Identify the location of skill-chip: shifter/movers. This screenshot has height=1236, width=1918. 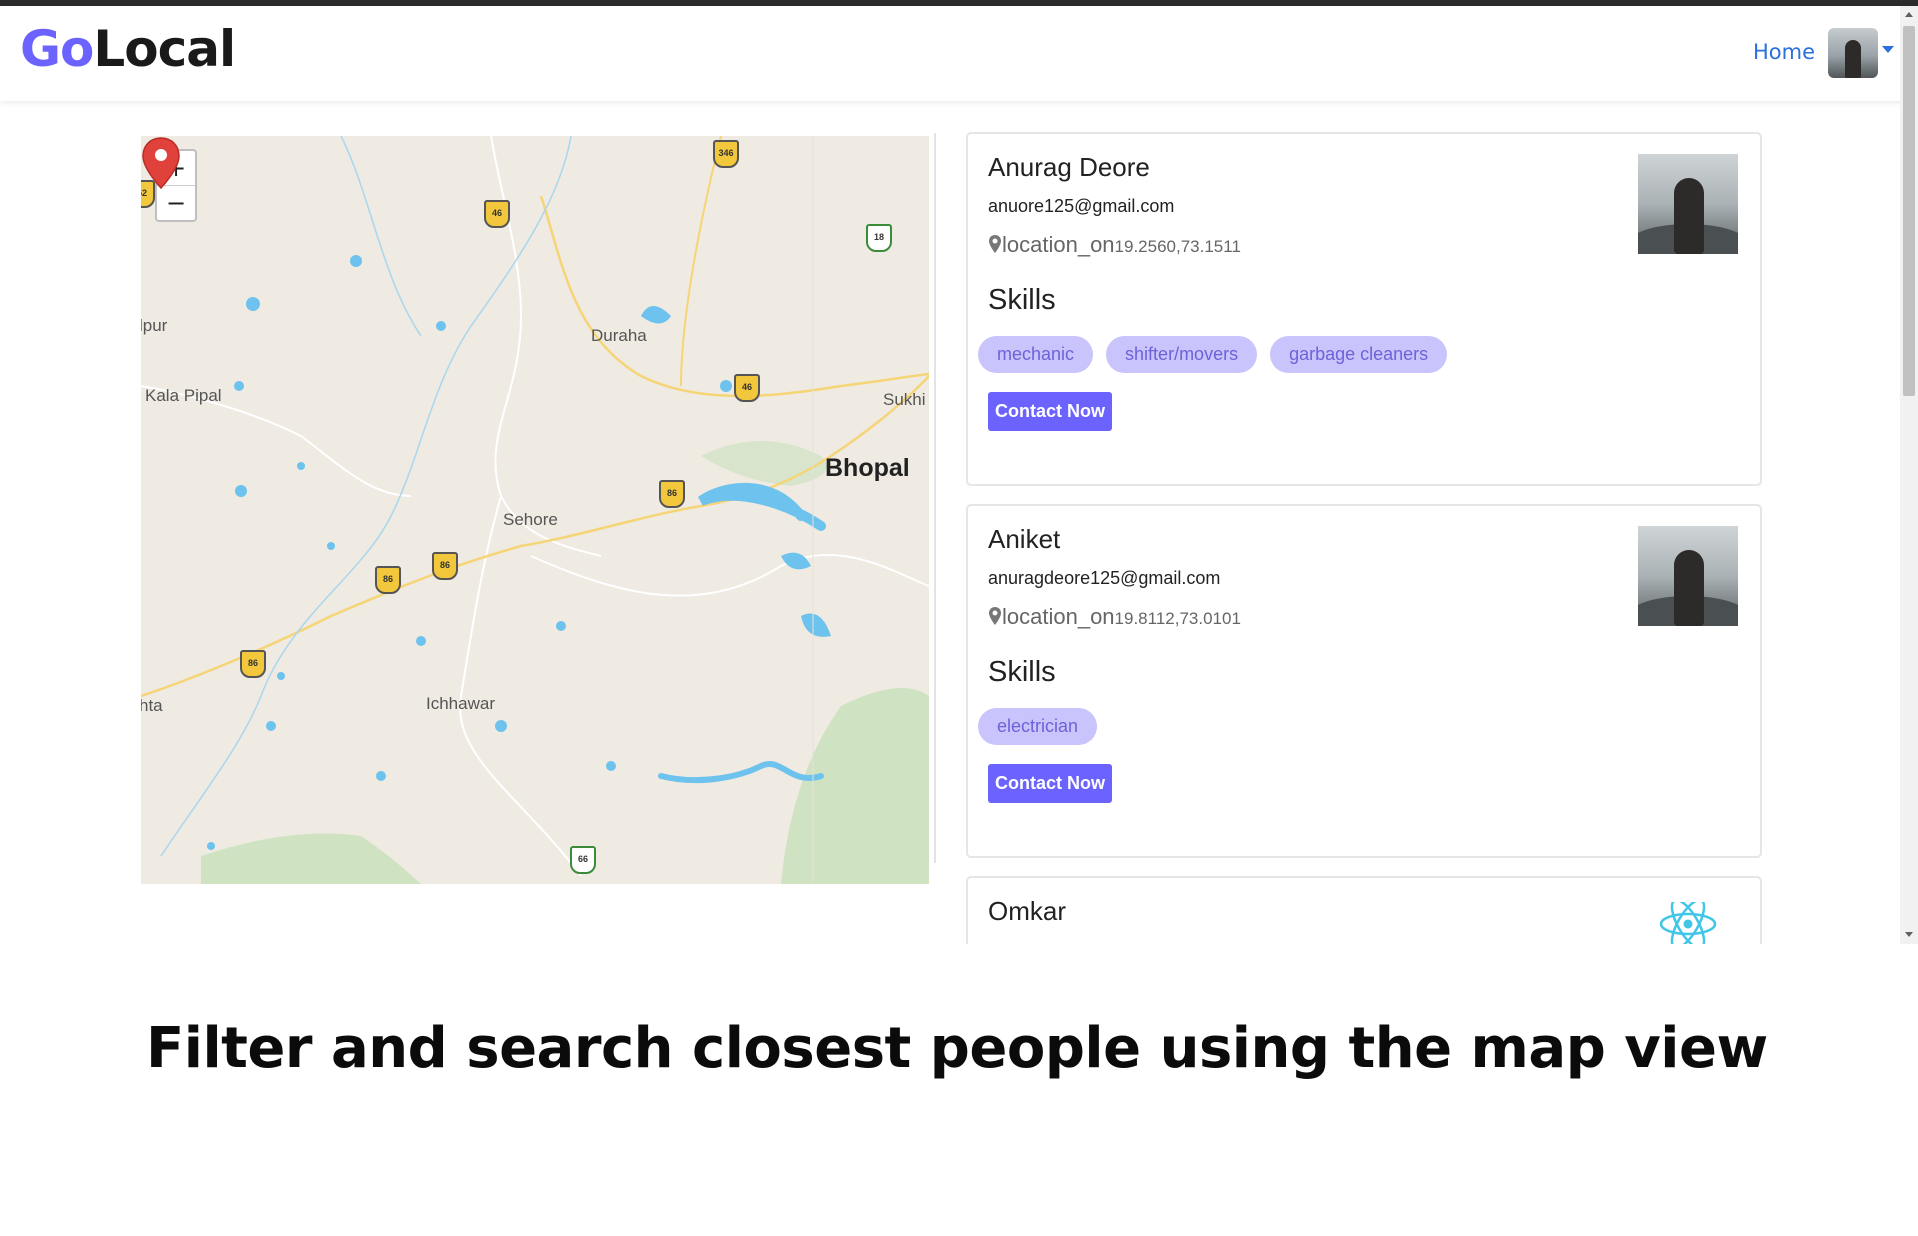
(1182, 354).